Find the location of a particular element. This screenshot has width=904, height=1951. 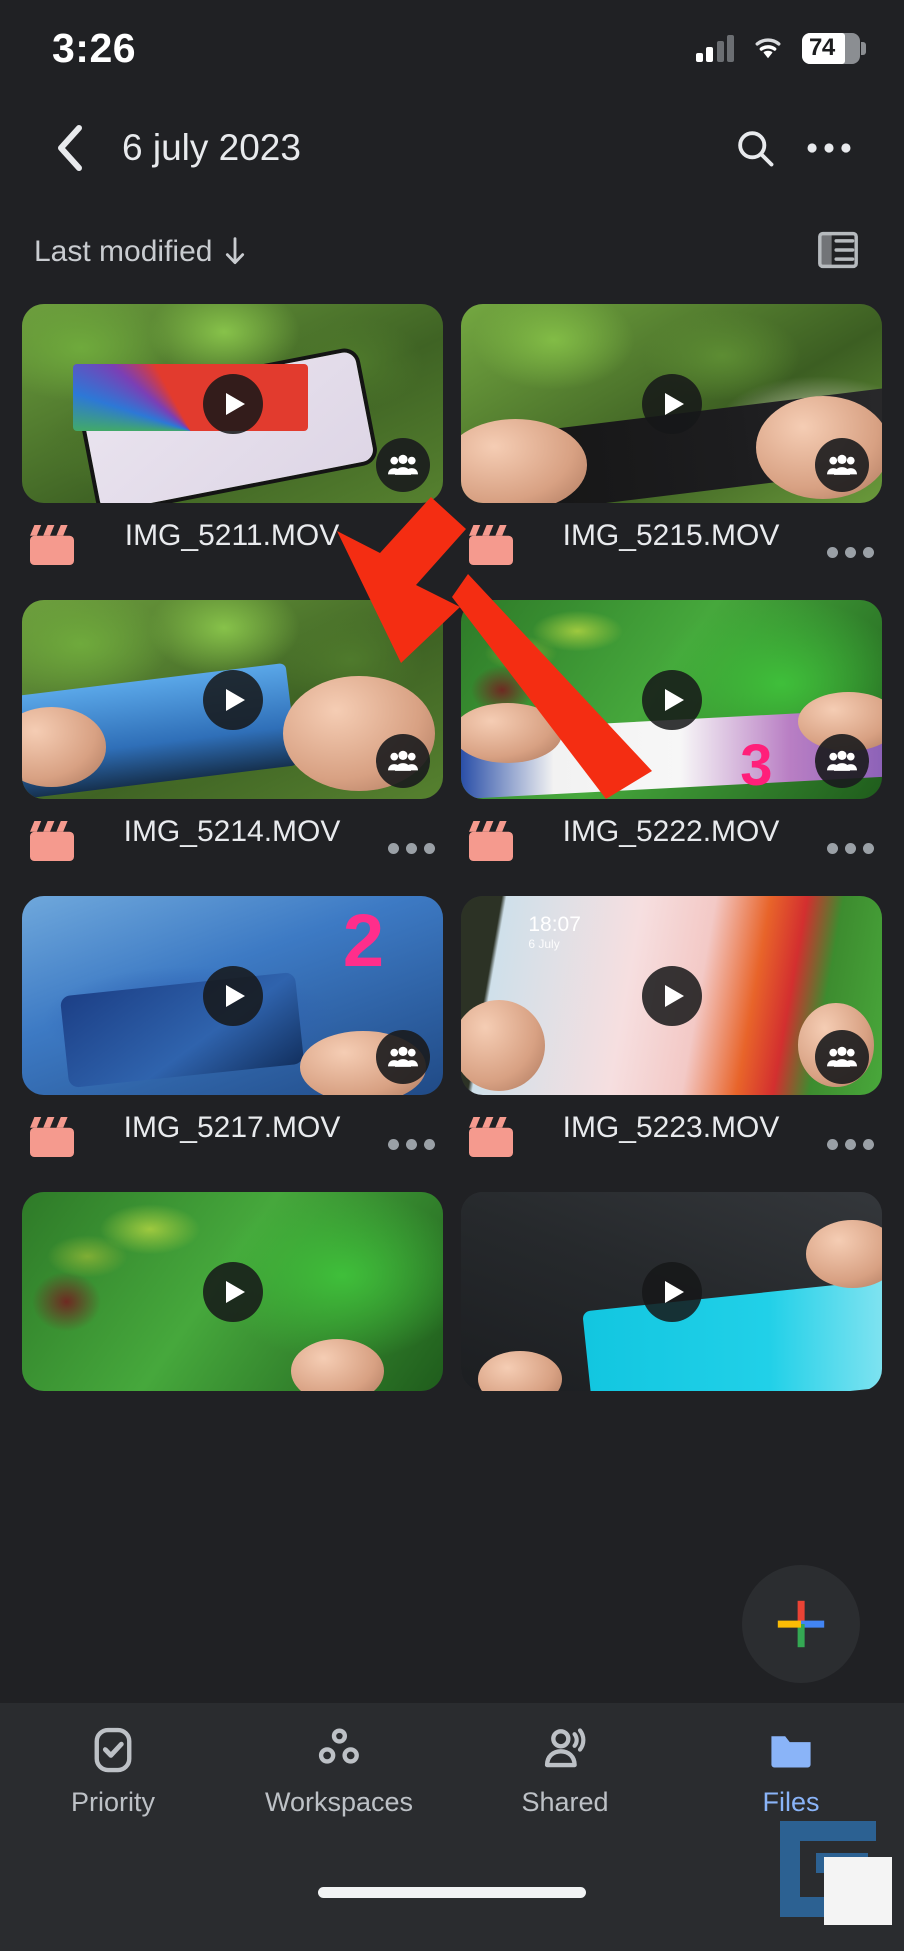

sort-label: Last modified is located at coordinates (123, 251).